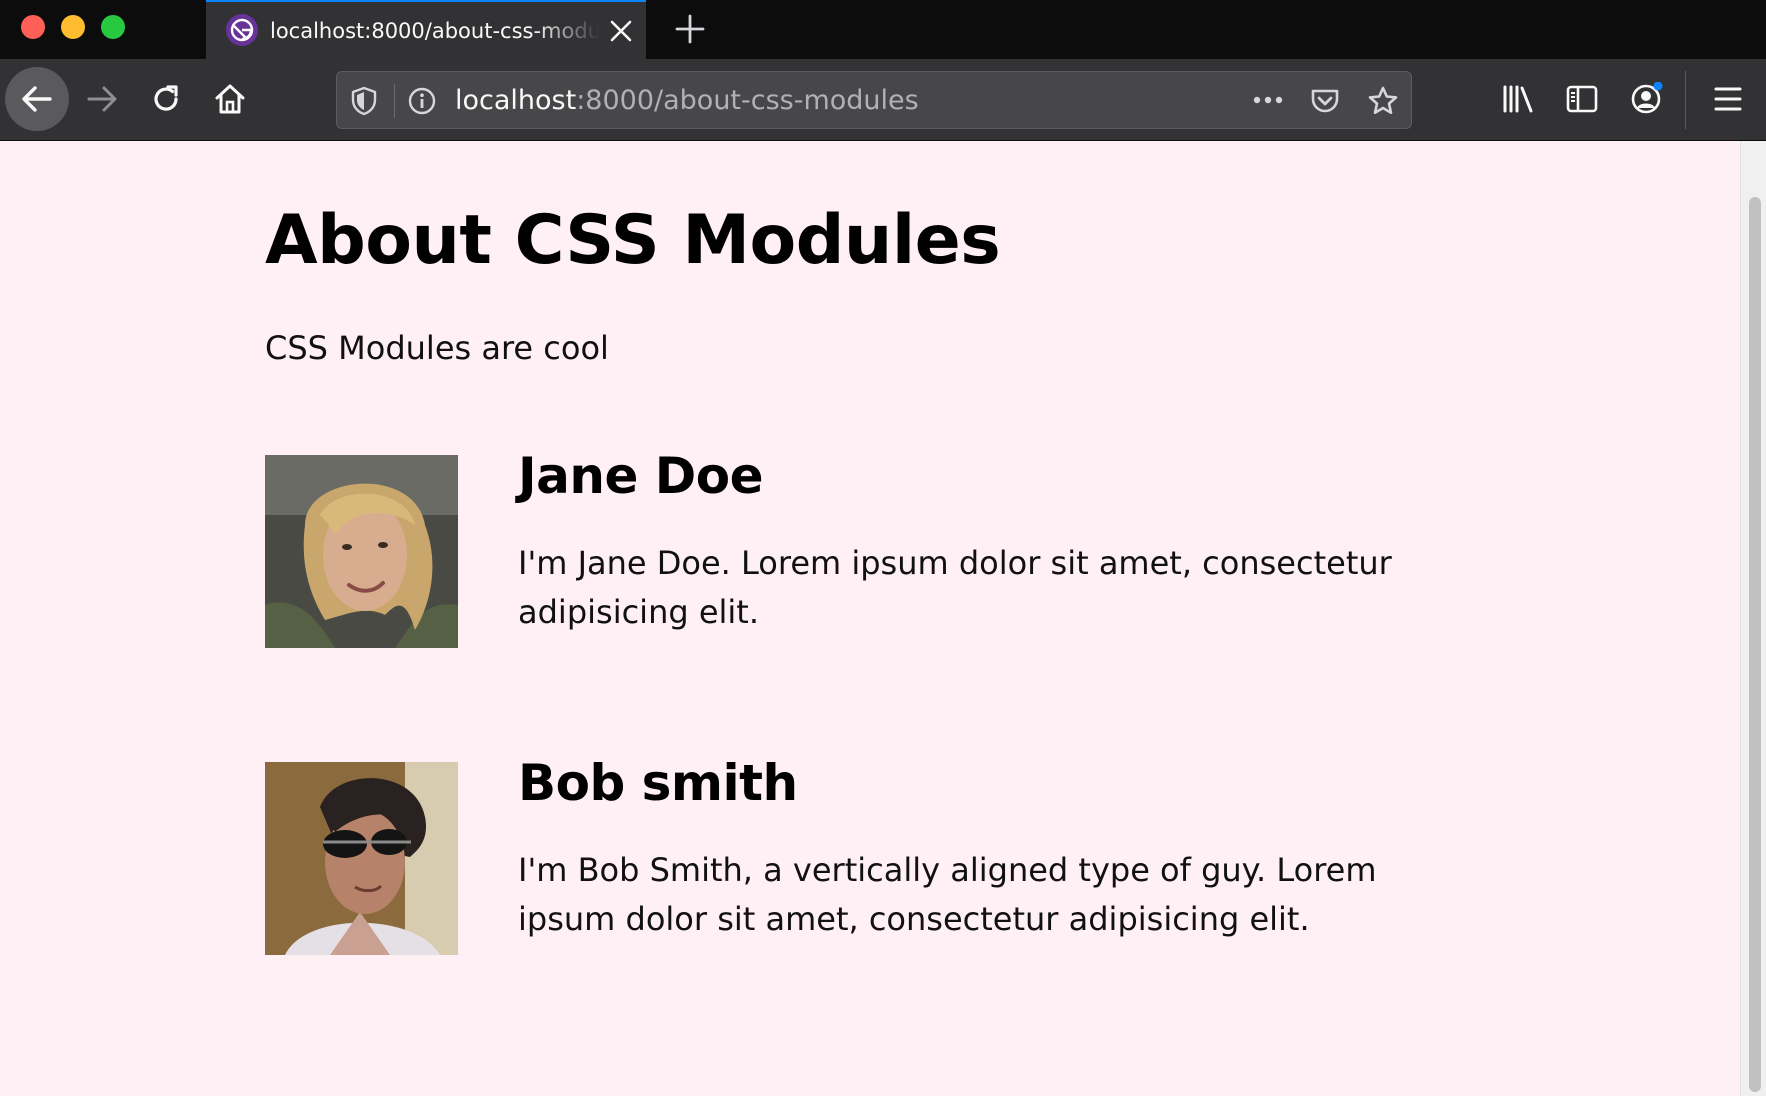 This screenshot has width=1766, height=1096. Describe the element at coordinates (1325, 101) in the screenshot. I see `pocket-icon` at that location.